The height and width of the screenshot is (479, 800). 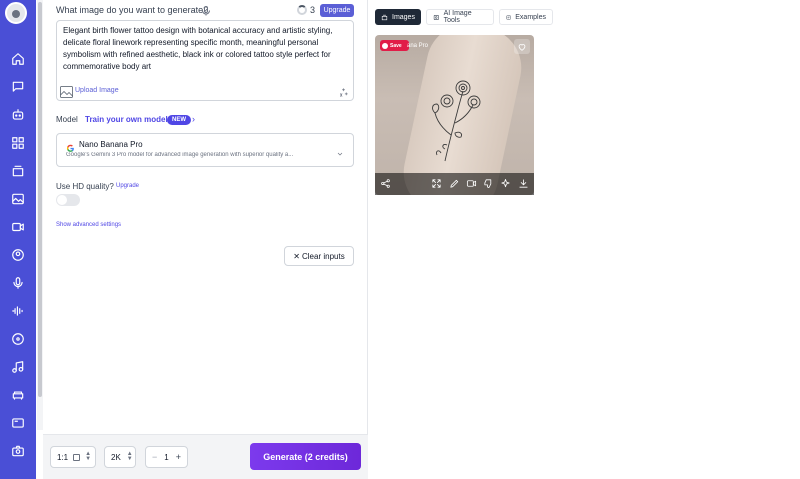 I want to click on edit-icon, so click(x=454, y=183).